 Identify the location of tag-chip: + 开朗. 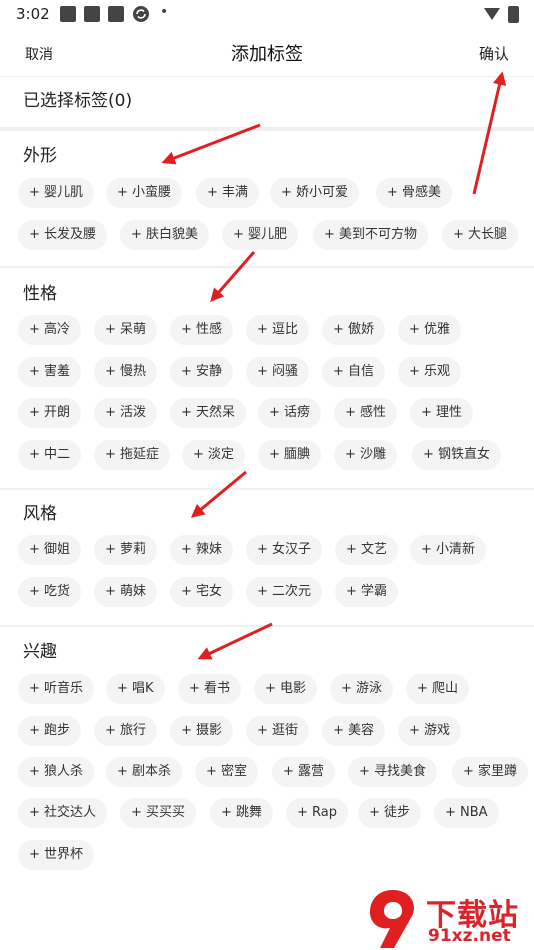
(50, 413).